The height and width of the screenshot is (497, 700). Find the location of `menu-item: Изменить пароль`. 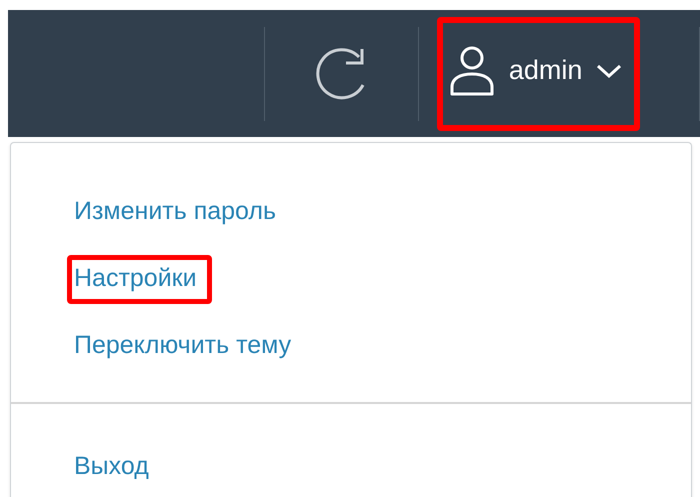

menu-item: Изменить пароль is located at coordinates (179, 212).